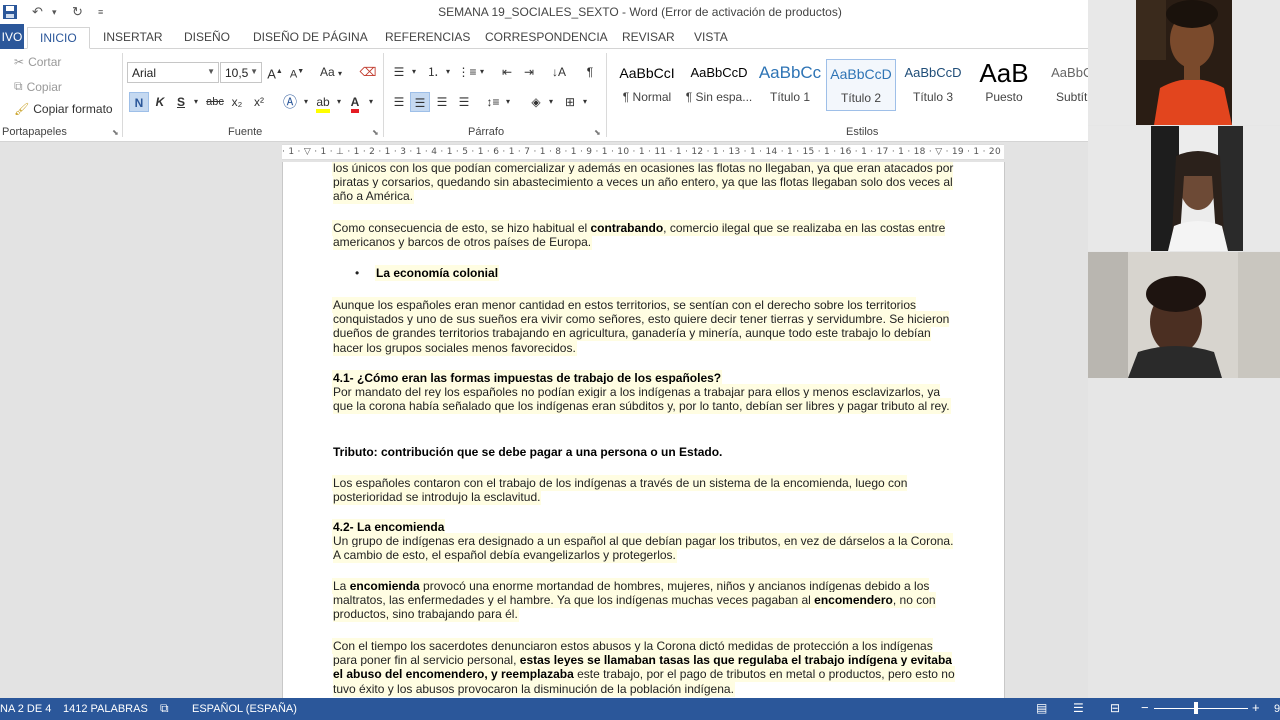 The image size is (1280, 720). Describe the element at coordinates (259, 102) in the screenshot. I see `superscript-button: x²` at that location.